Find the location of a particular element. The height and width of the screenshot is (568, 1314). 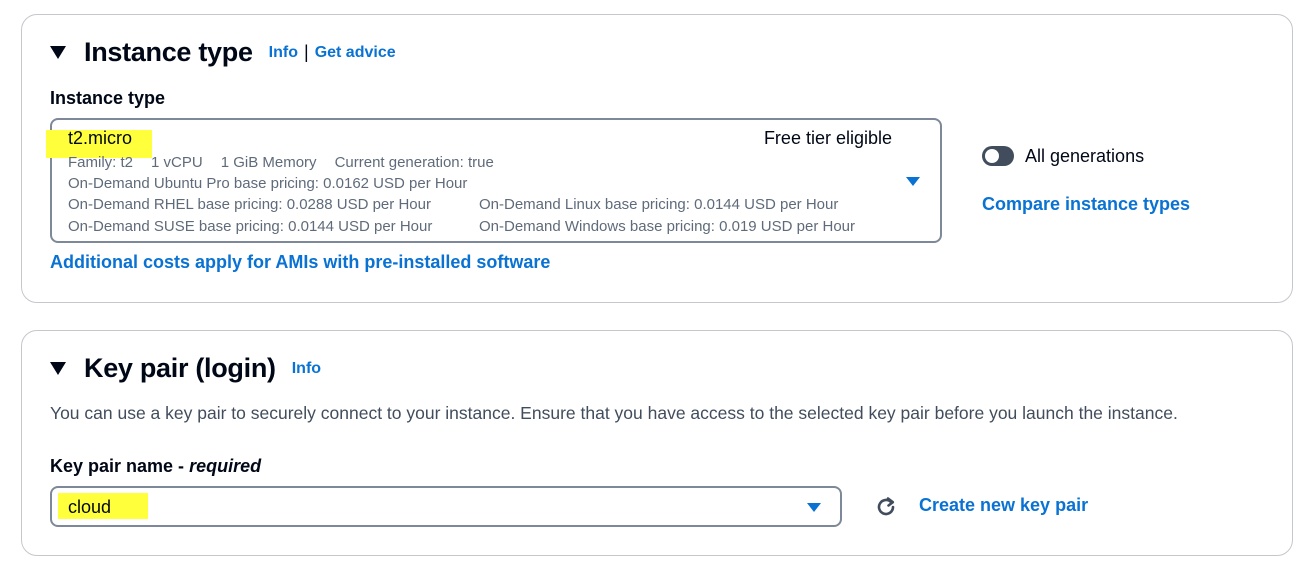

key-pair-header: Key pair (login) Info is located at coordinates (185, 368).